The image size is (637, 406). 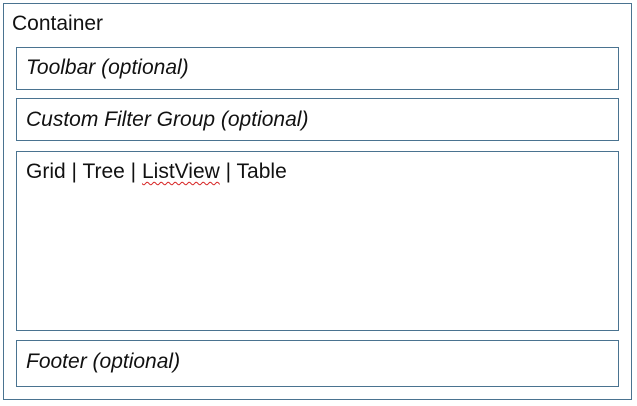 What do you see at coordinates (167, 119) in the screenshot?
I see `custom-filter-group-label: Custom Filter Group (optional)` at bounding box center [167, 119].